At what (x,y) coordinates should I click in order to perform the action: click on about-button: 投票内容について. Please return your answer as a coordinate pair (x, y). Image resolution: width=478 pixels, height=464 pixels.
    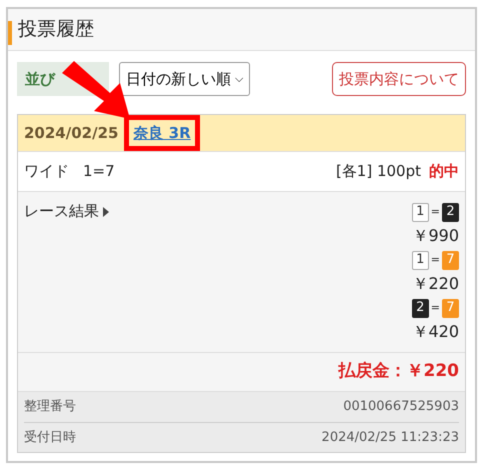
    Looking at the image, I should click on (399, 79).